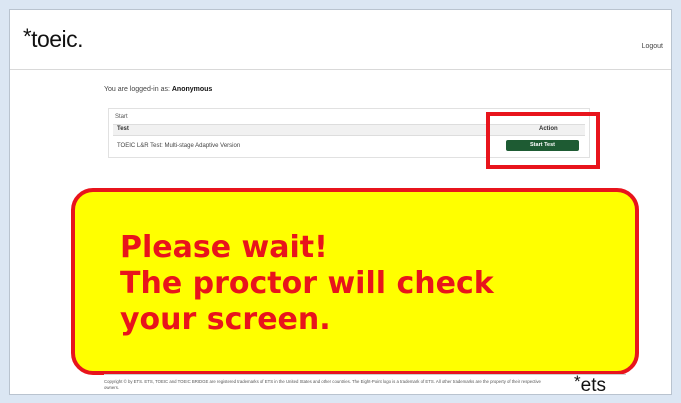 The width and height of the screenshot is (681, 403). I want to click on notice-line-2: The proctor will check, so click(307, 283).